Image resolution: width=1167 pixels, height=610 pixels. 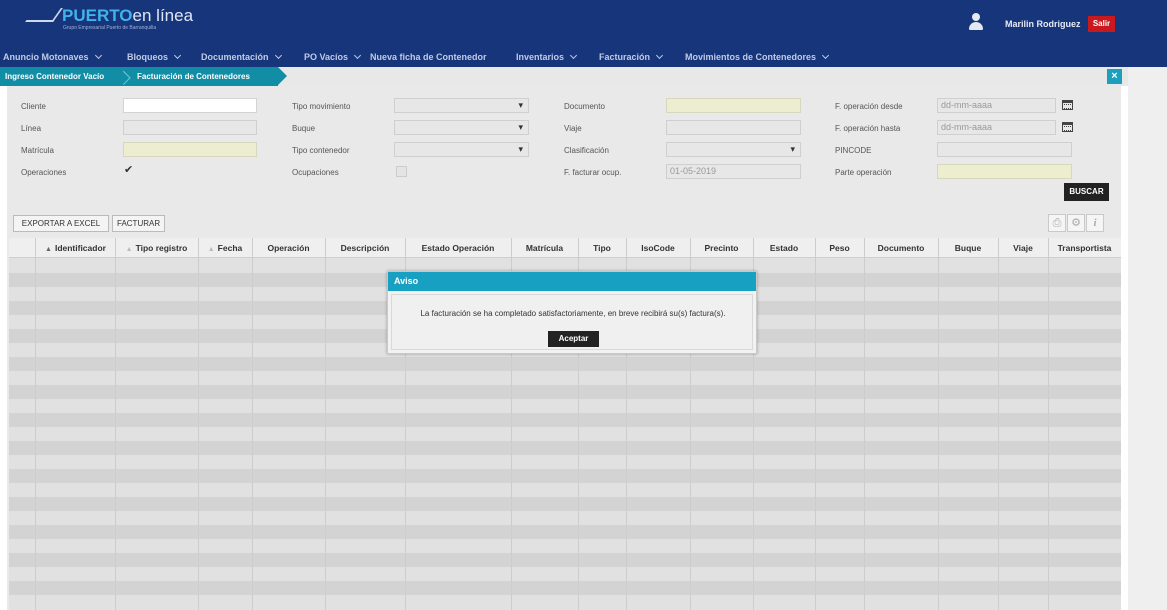 I want to click on breadcrumb-arrow, so click(x=282, y=76).